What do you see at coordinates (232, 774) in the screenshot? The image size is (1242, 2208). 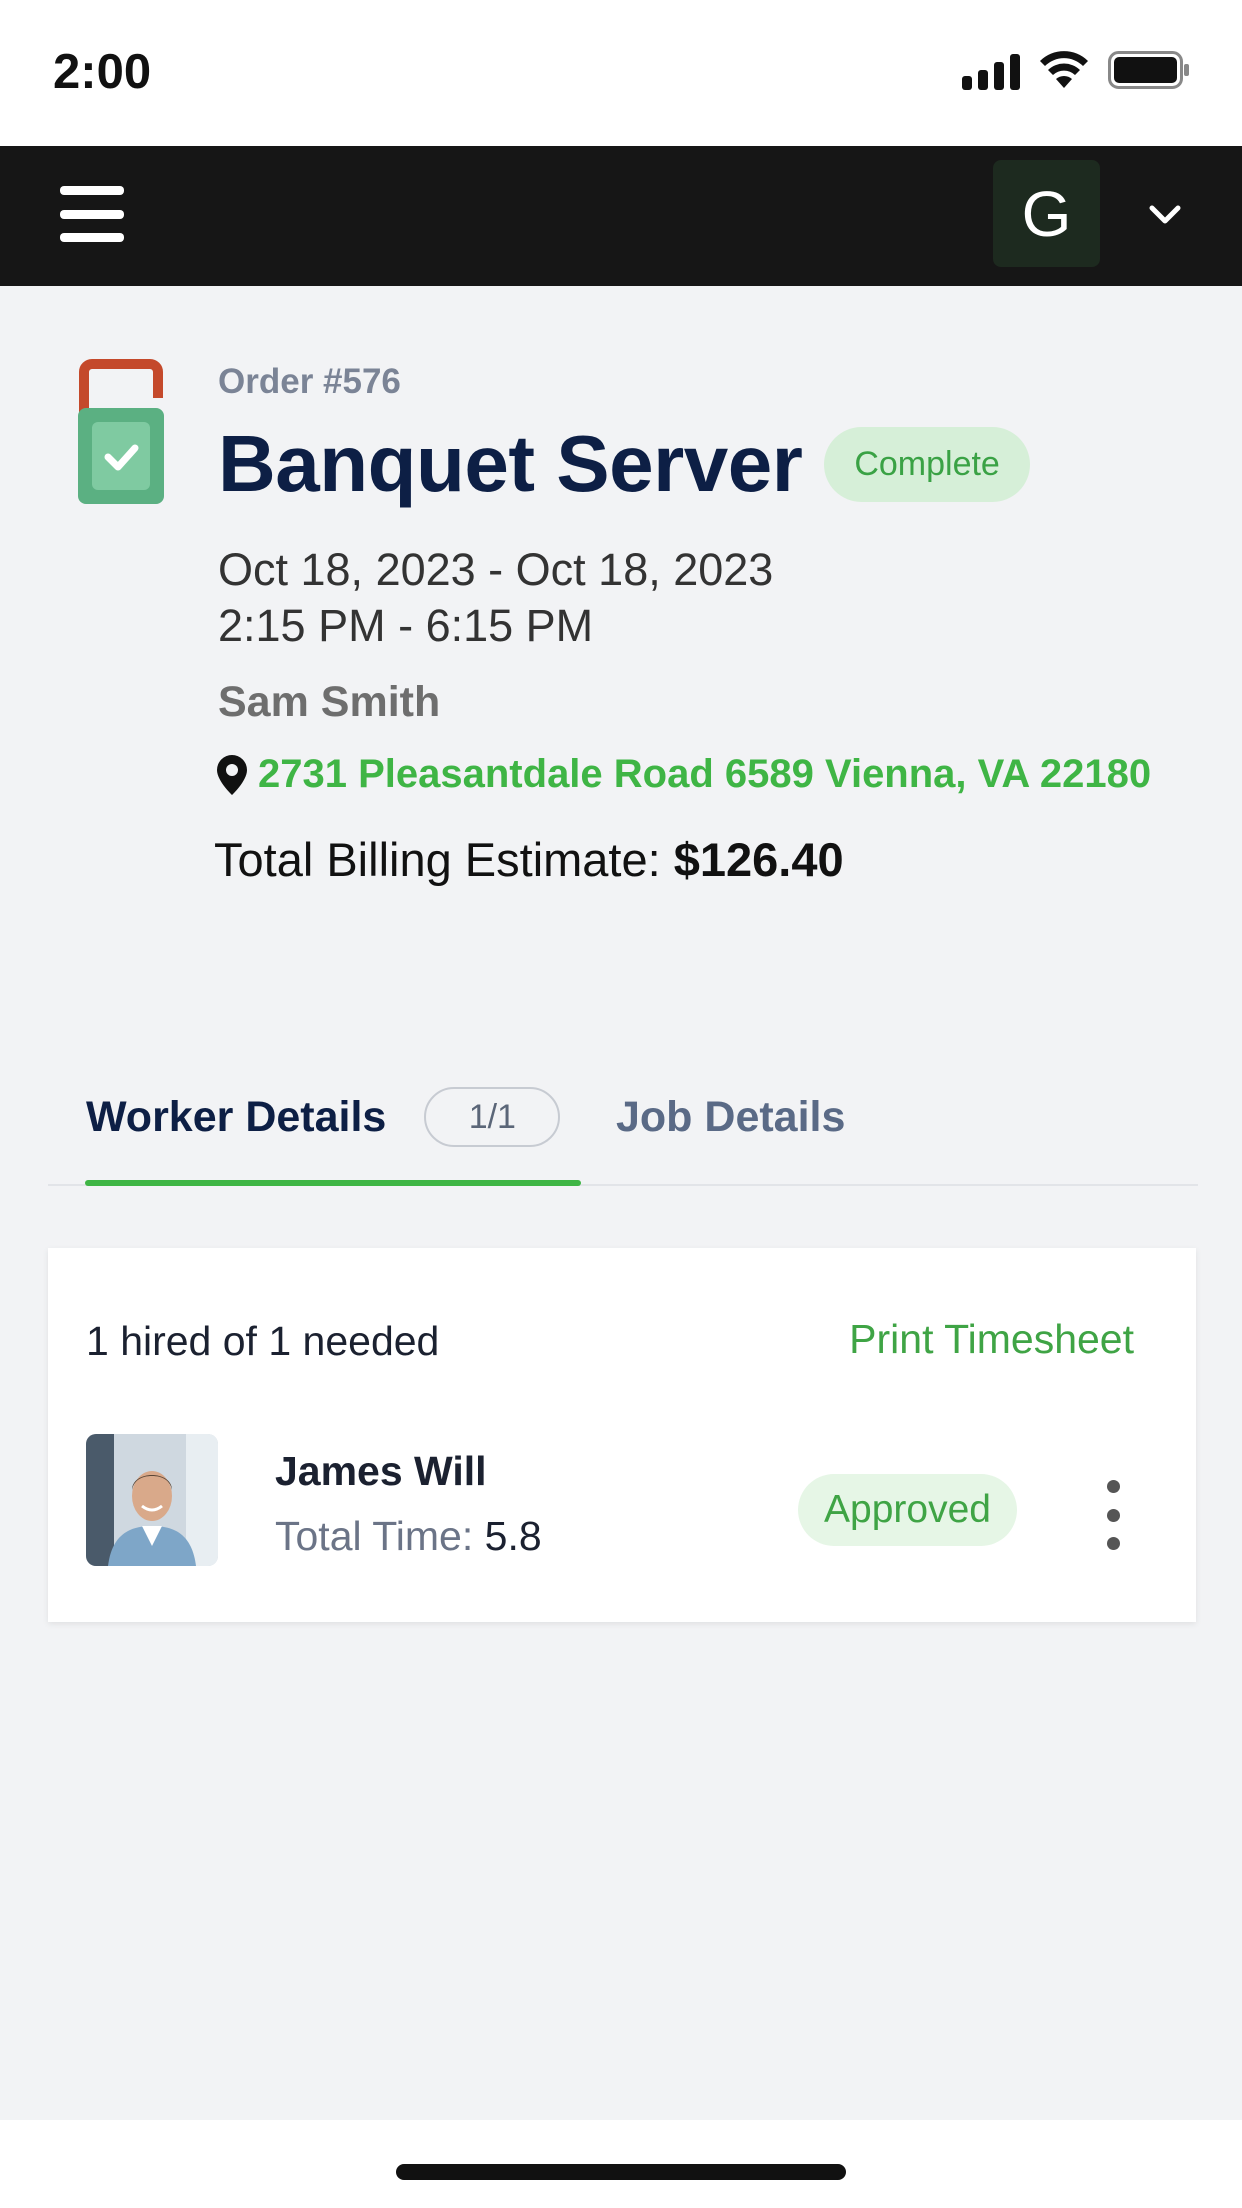 I see `location-pin-icon` at bounding box center [232, 774].